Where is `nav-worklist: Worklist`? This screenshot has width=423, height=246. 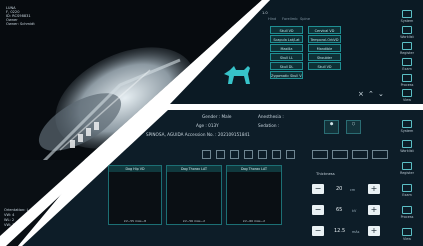
nav-worklist: Worklist is located at coordinates (407, 32).